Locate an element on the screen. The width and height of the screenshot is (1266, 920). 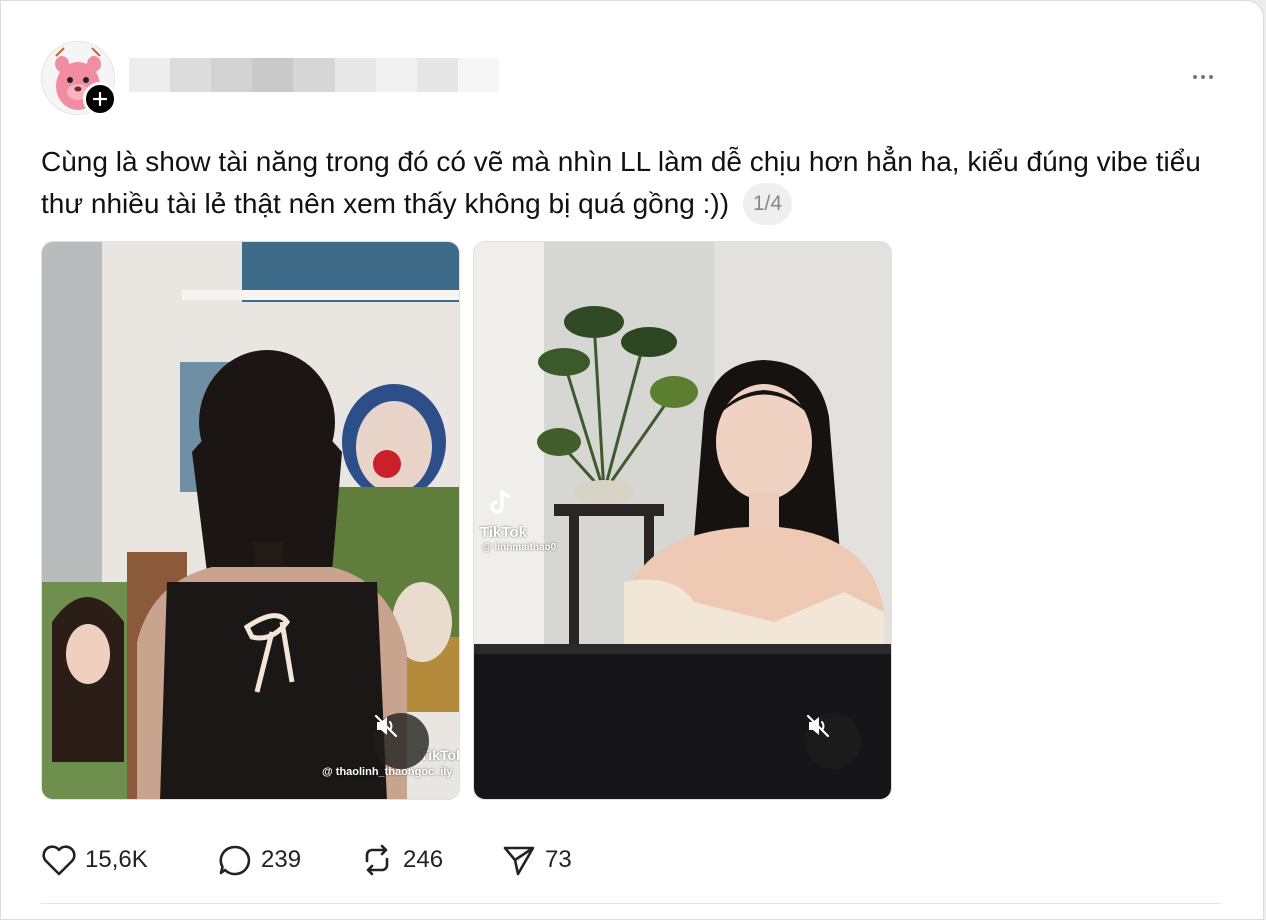
action-bar: 15,6K 239 246 73 is located at coordinates (321, 860).